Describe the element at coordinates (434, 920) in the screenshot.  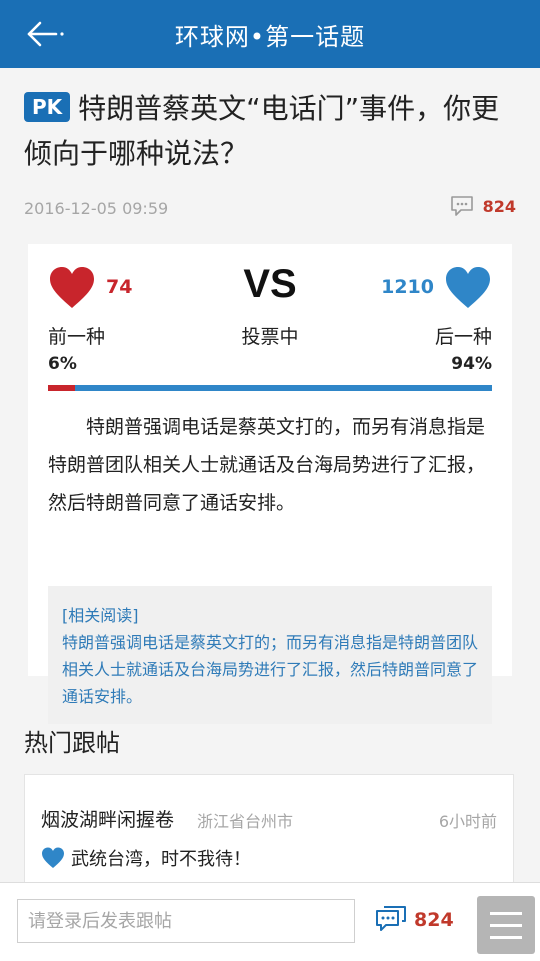
I see `bottom-comment-count: 824` at that location.